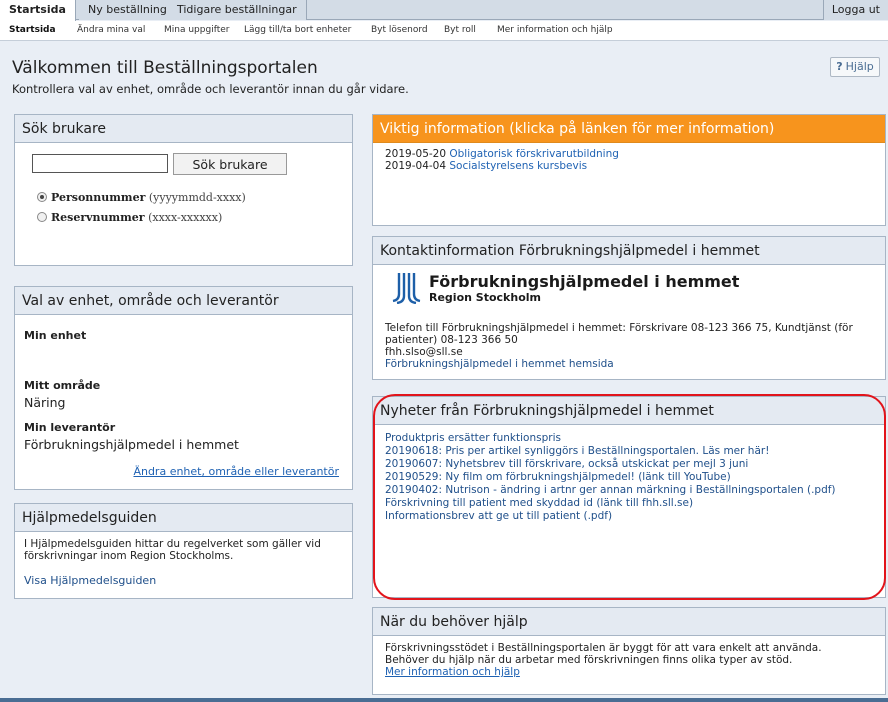 The width and height of the screenshot is (888, 702). I want to click on selection-panel-title: Val av enhet, område och leverantör, so click(183, 301).